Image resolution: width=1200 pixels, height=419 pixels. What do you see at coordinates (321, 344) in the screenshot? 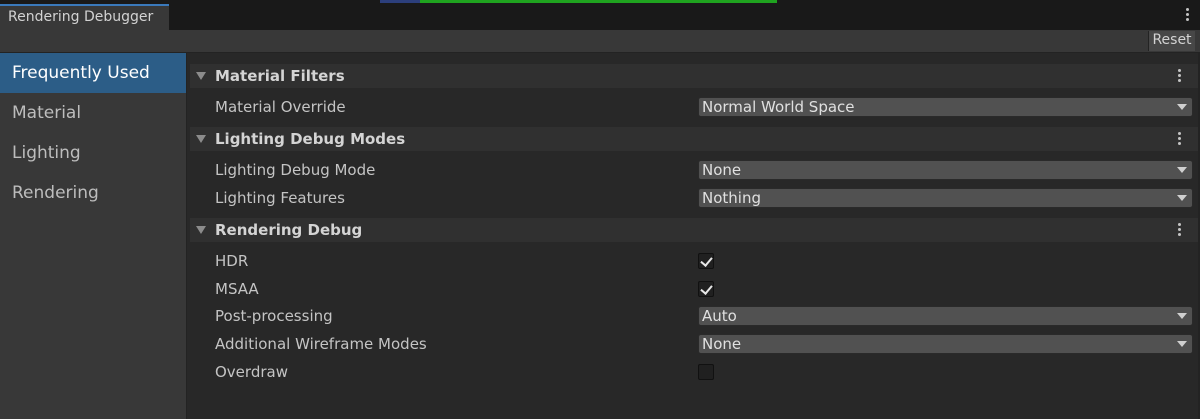
I see `field-label: Additional Wireframe Modes` at bounding box center [321, 344].